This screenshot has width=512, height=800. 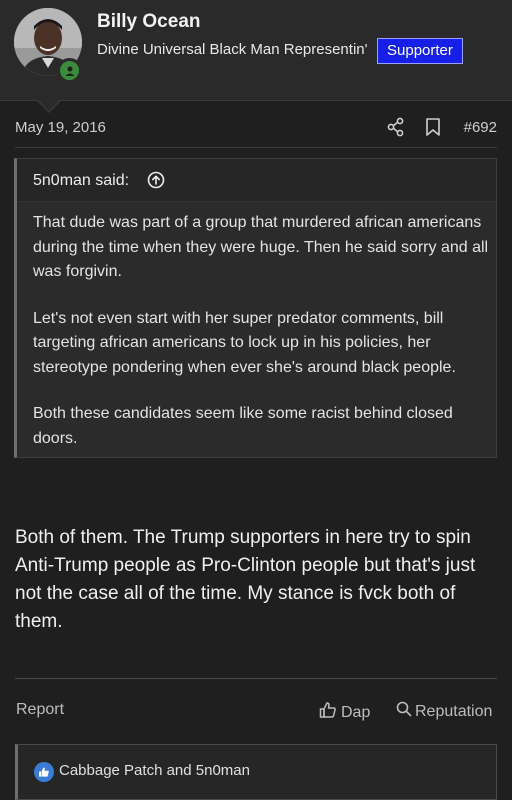 I want to click on bookmark-icon, so click(x=433, y=127).